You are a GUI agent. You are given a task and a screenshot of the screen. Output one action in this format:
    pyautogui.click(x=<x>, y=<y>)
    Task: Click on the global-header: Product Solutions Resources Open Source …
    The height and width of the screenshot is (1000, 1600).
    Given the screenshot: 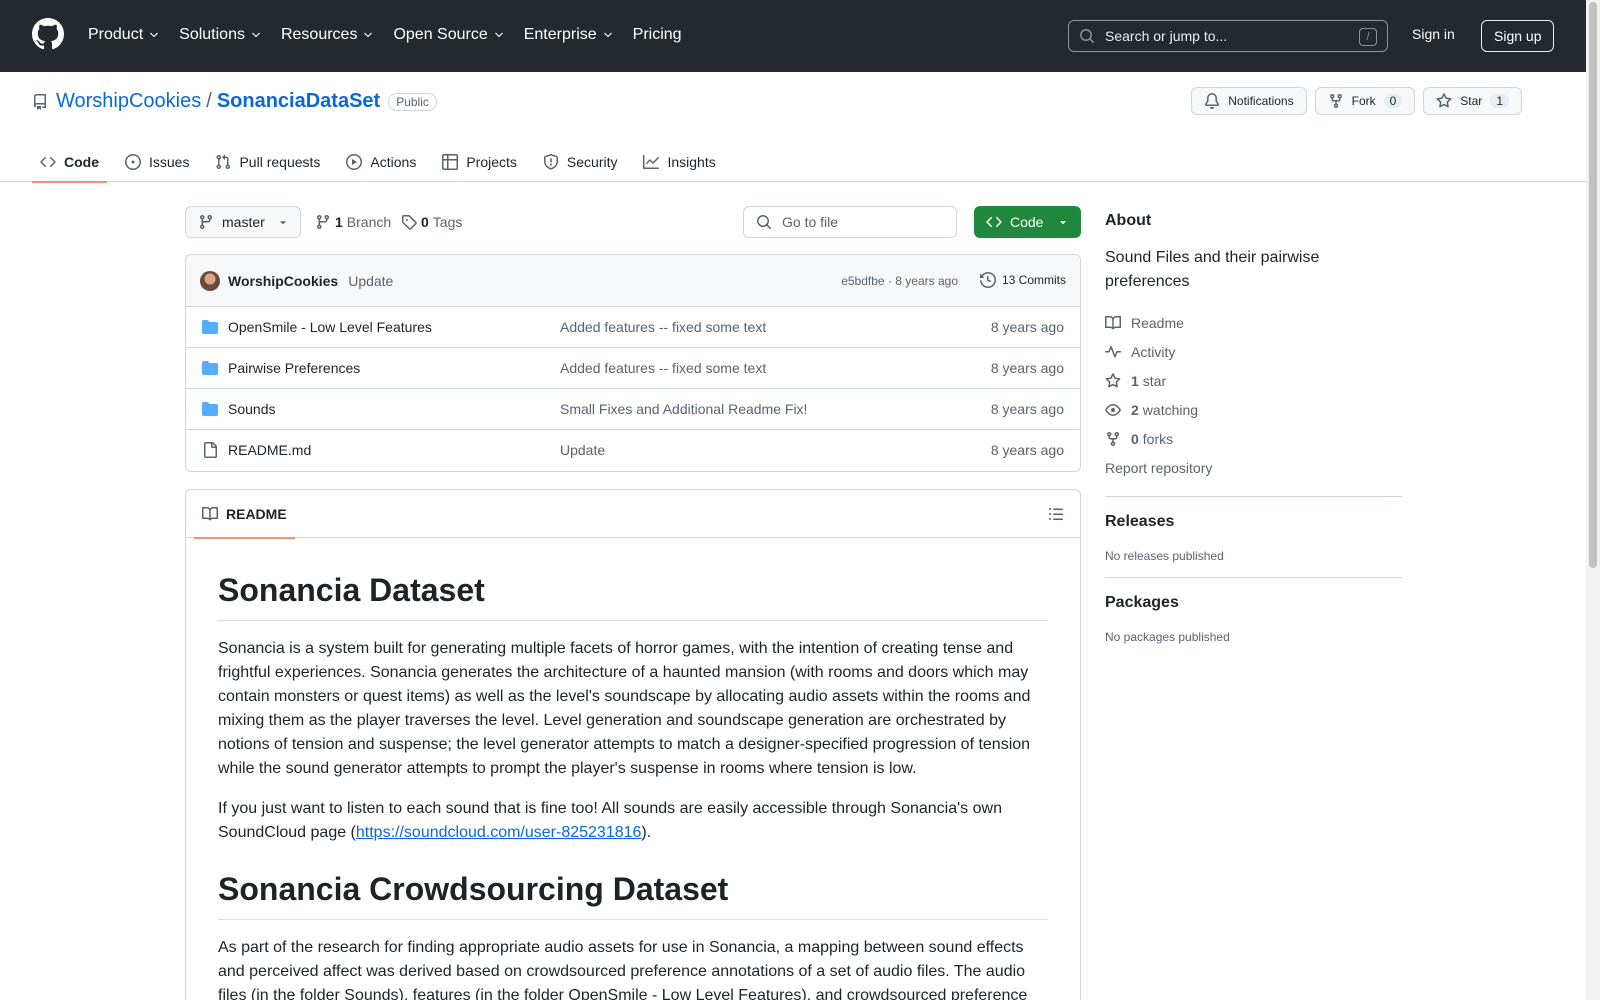 What is the action you would take?
    pyautogui.click(x=793, y=36)
    